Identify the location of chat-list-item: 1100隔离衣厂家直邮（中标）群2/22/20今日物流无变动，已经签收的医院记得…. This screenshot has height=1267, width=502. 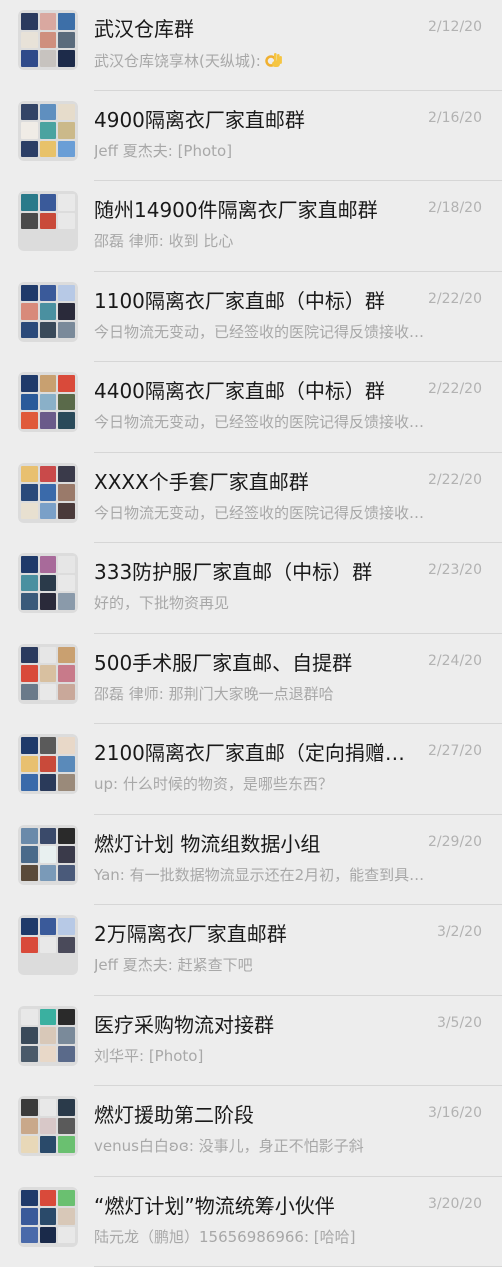
(251, 317).